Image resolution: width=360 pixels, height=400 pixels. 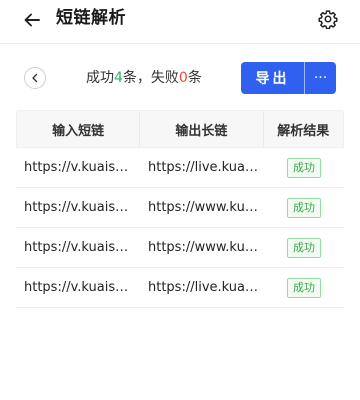 What do you see at coordinates (303, 131) in the screenshot?
I see `column-header-result: 解析结果` at bounding box center [303, 131].